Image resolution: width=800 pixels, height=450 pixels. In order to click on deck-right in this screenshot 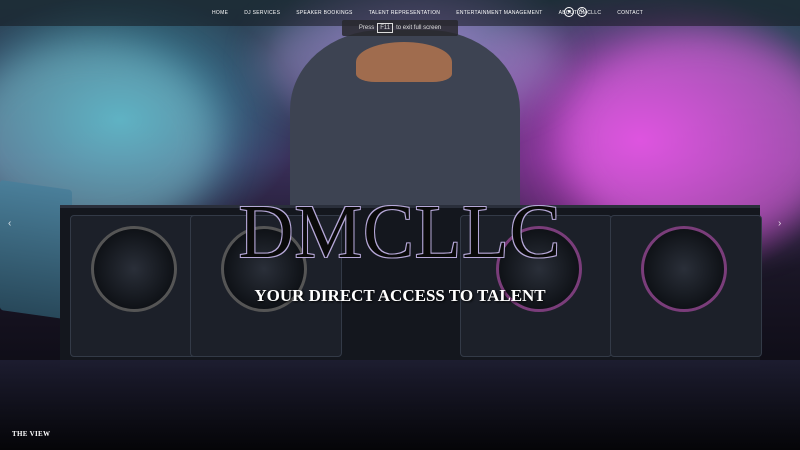, I will do `click(686, 286)`.